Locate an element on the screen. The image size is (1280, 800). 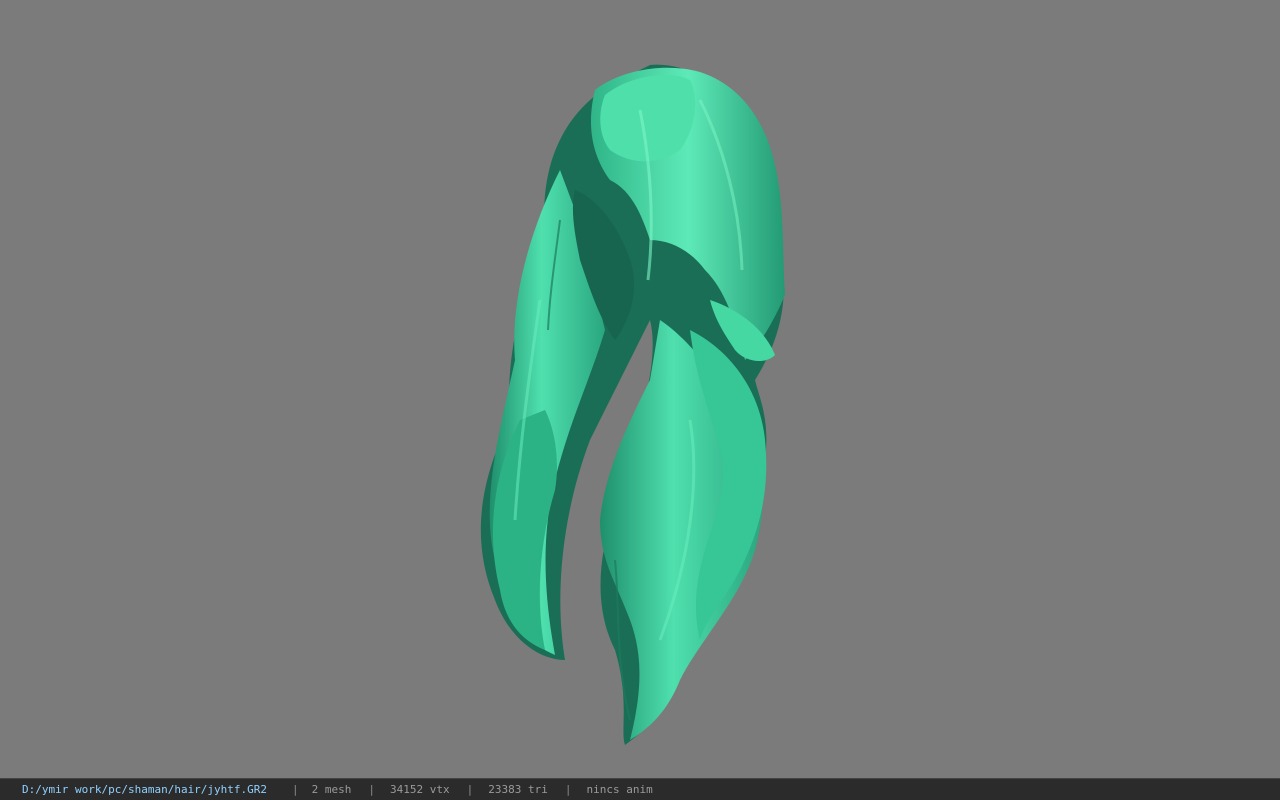
mesh-count: 2 mesh is located at coordinates (331, 789).